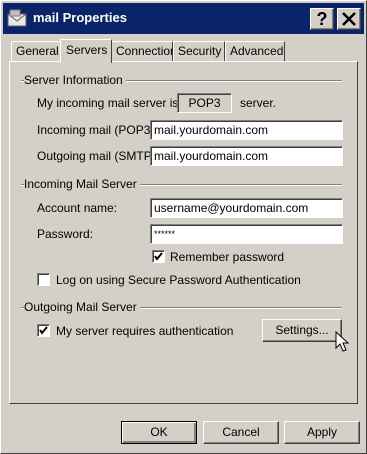 The width and height of the screenshot is (367, 454). I want to click on requires-auth-checkbox, so click(43, 330).